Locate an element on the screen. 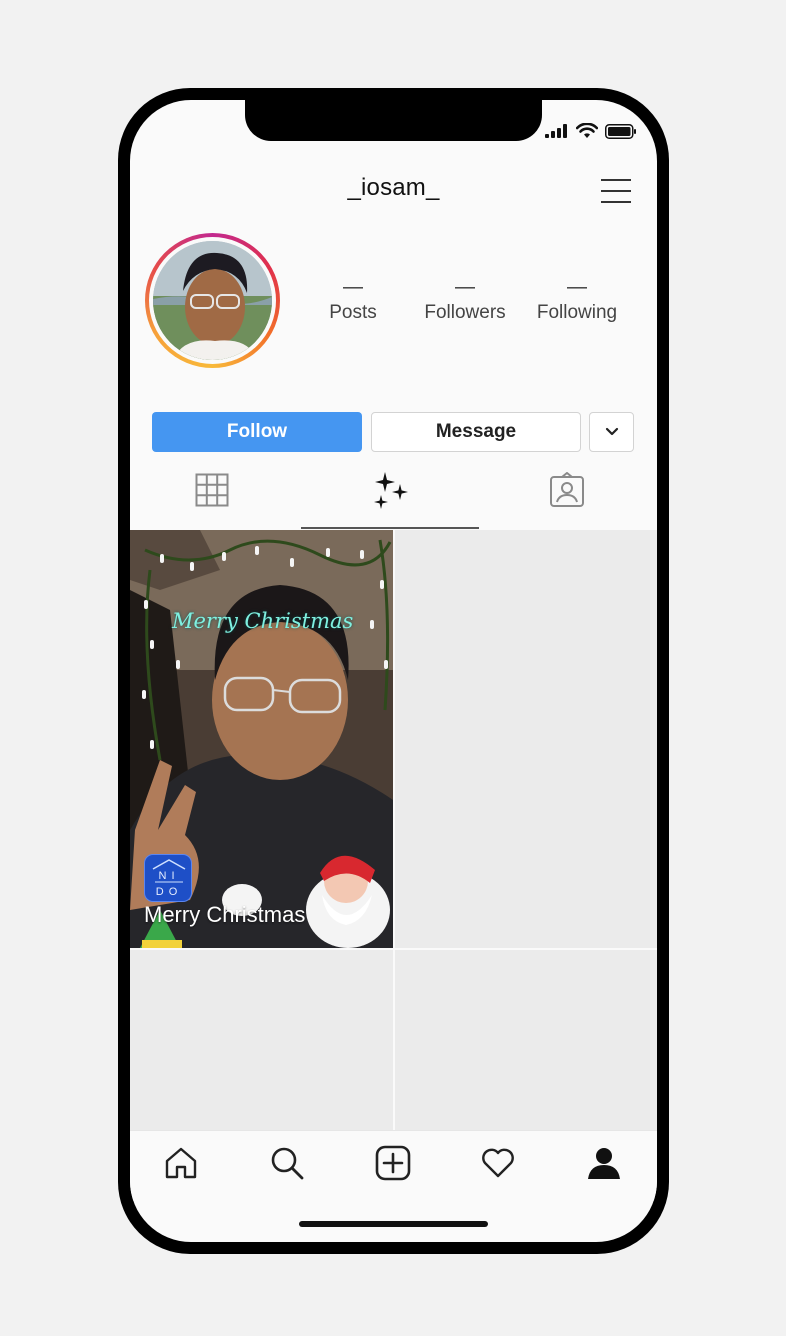  profile-tabs is located at coordinates (393, 490).